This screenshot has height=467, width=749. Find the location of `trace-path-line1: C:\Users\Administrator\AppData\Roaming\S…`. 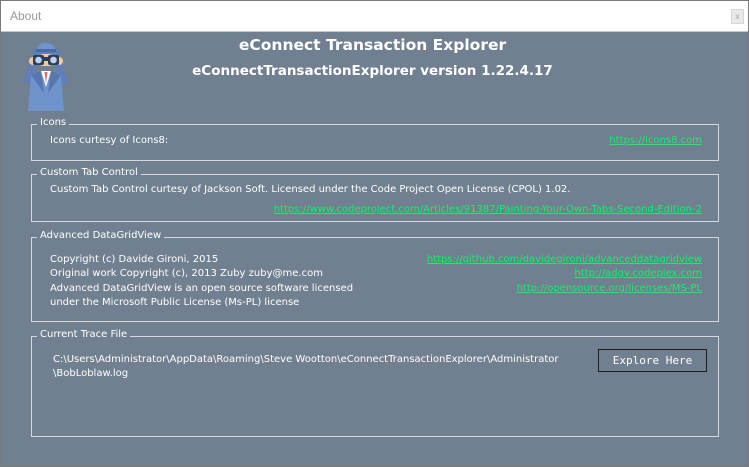

trace-path-line1: C:\Users\Administrator\AppData\Roaming\S… is located at coordinates (306, 359).